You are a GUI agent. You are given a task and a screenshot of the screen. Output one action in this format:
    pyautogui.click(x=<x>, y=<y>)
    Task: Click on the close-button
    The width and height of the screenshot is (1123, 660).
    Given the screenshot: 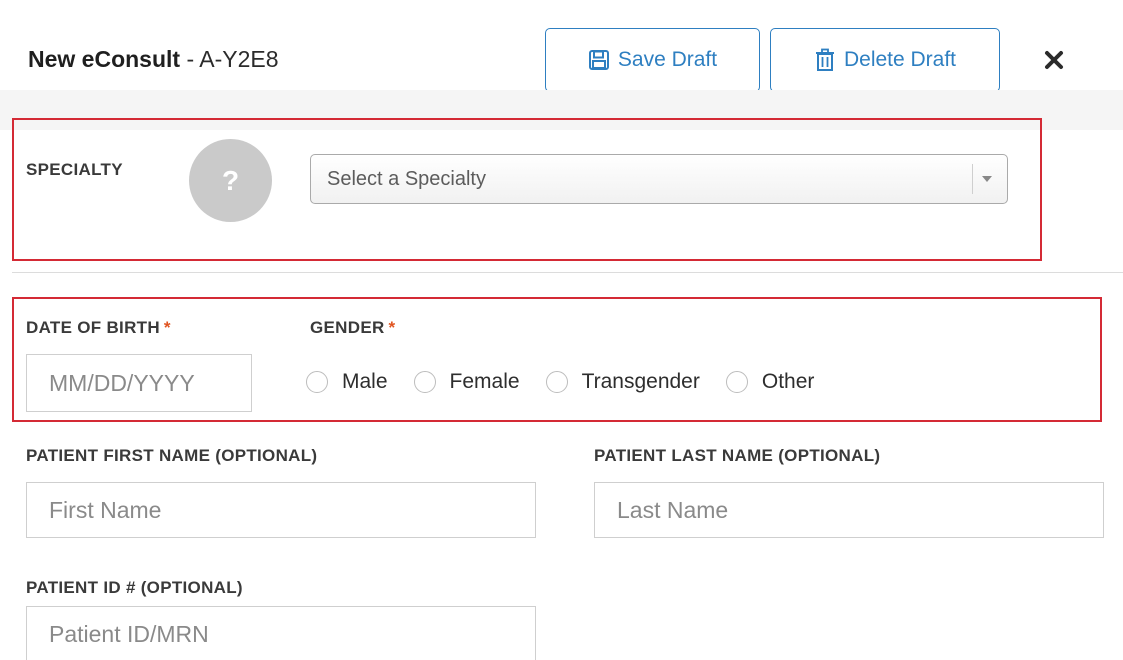 What is the action you would take?
    pyautogui.click(x=1054, y=62)
    